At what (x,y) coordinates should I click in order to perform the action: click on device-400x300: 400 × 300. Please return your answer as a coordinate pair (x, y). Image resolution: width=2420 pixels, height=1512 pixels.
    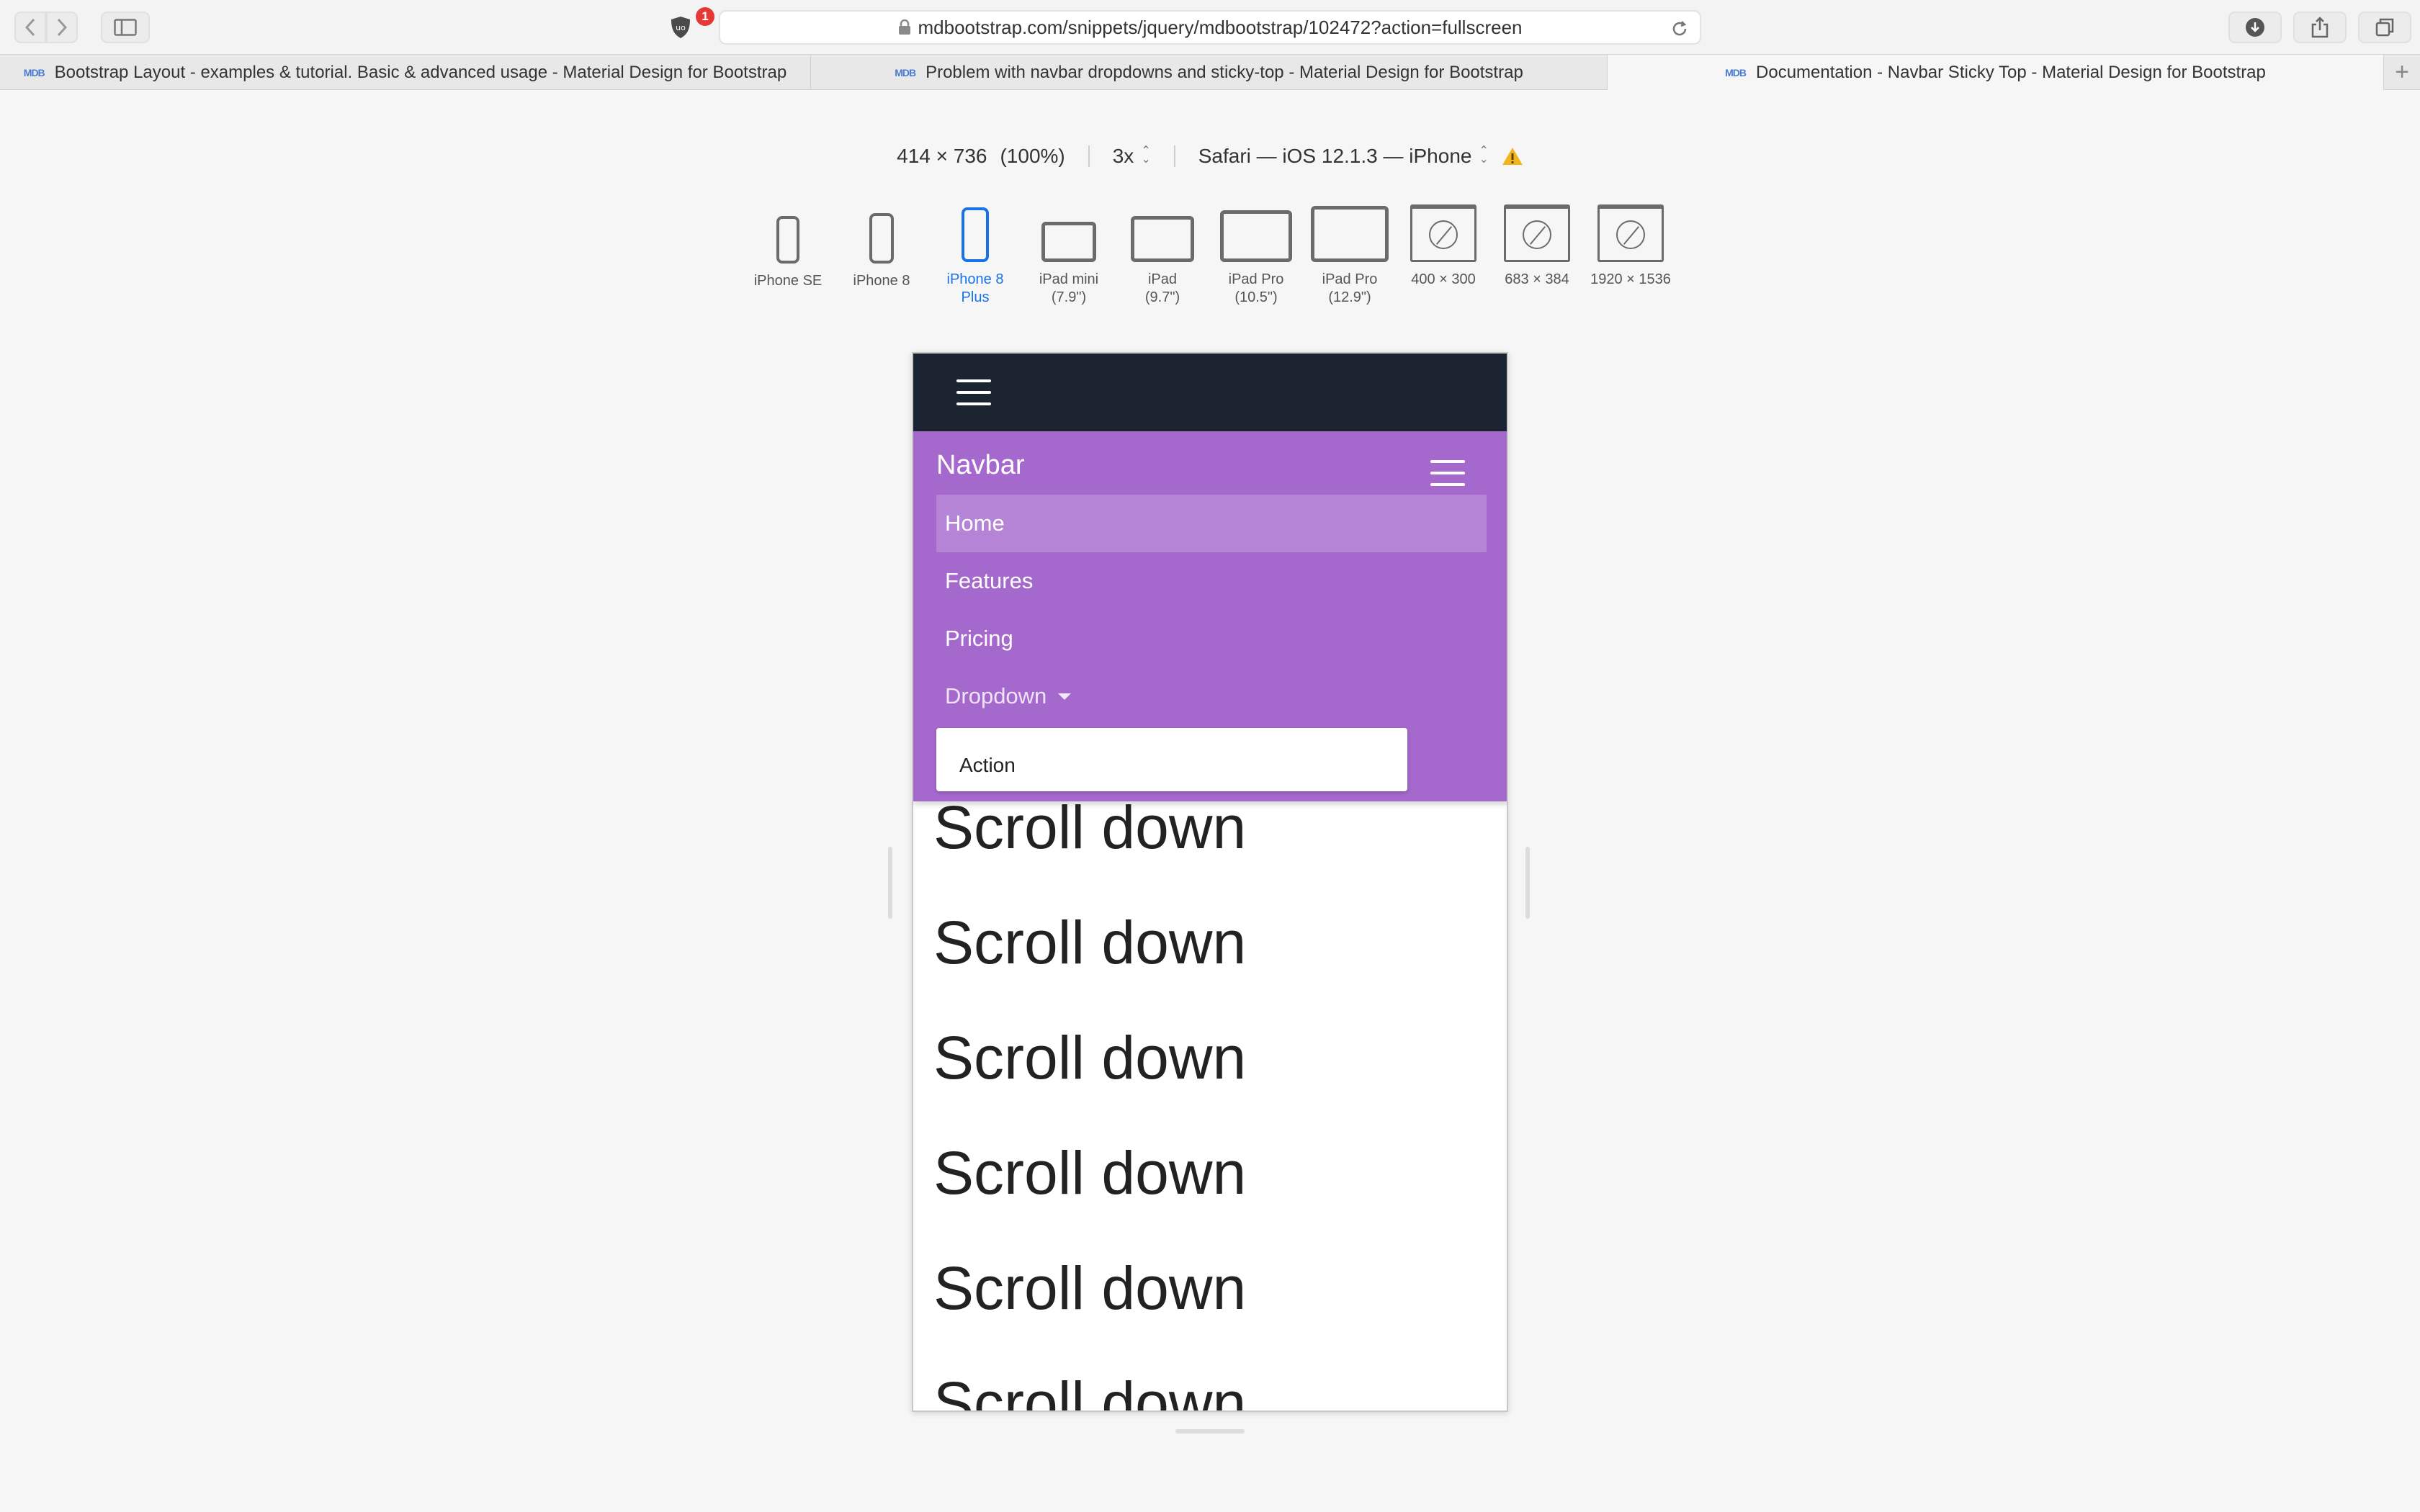
    Looking at the image, I should click on (1443, 245).